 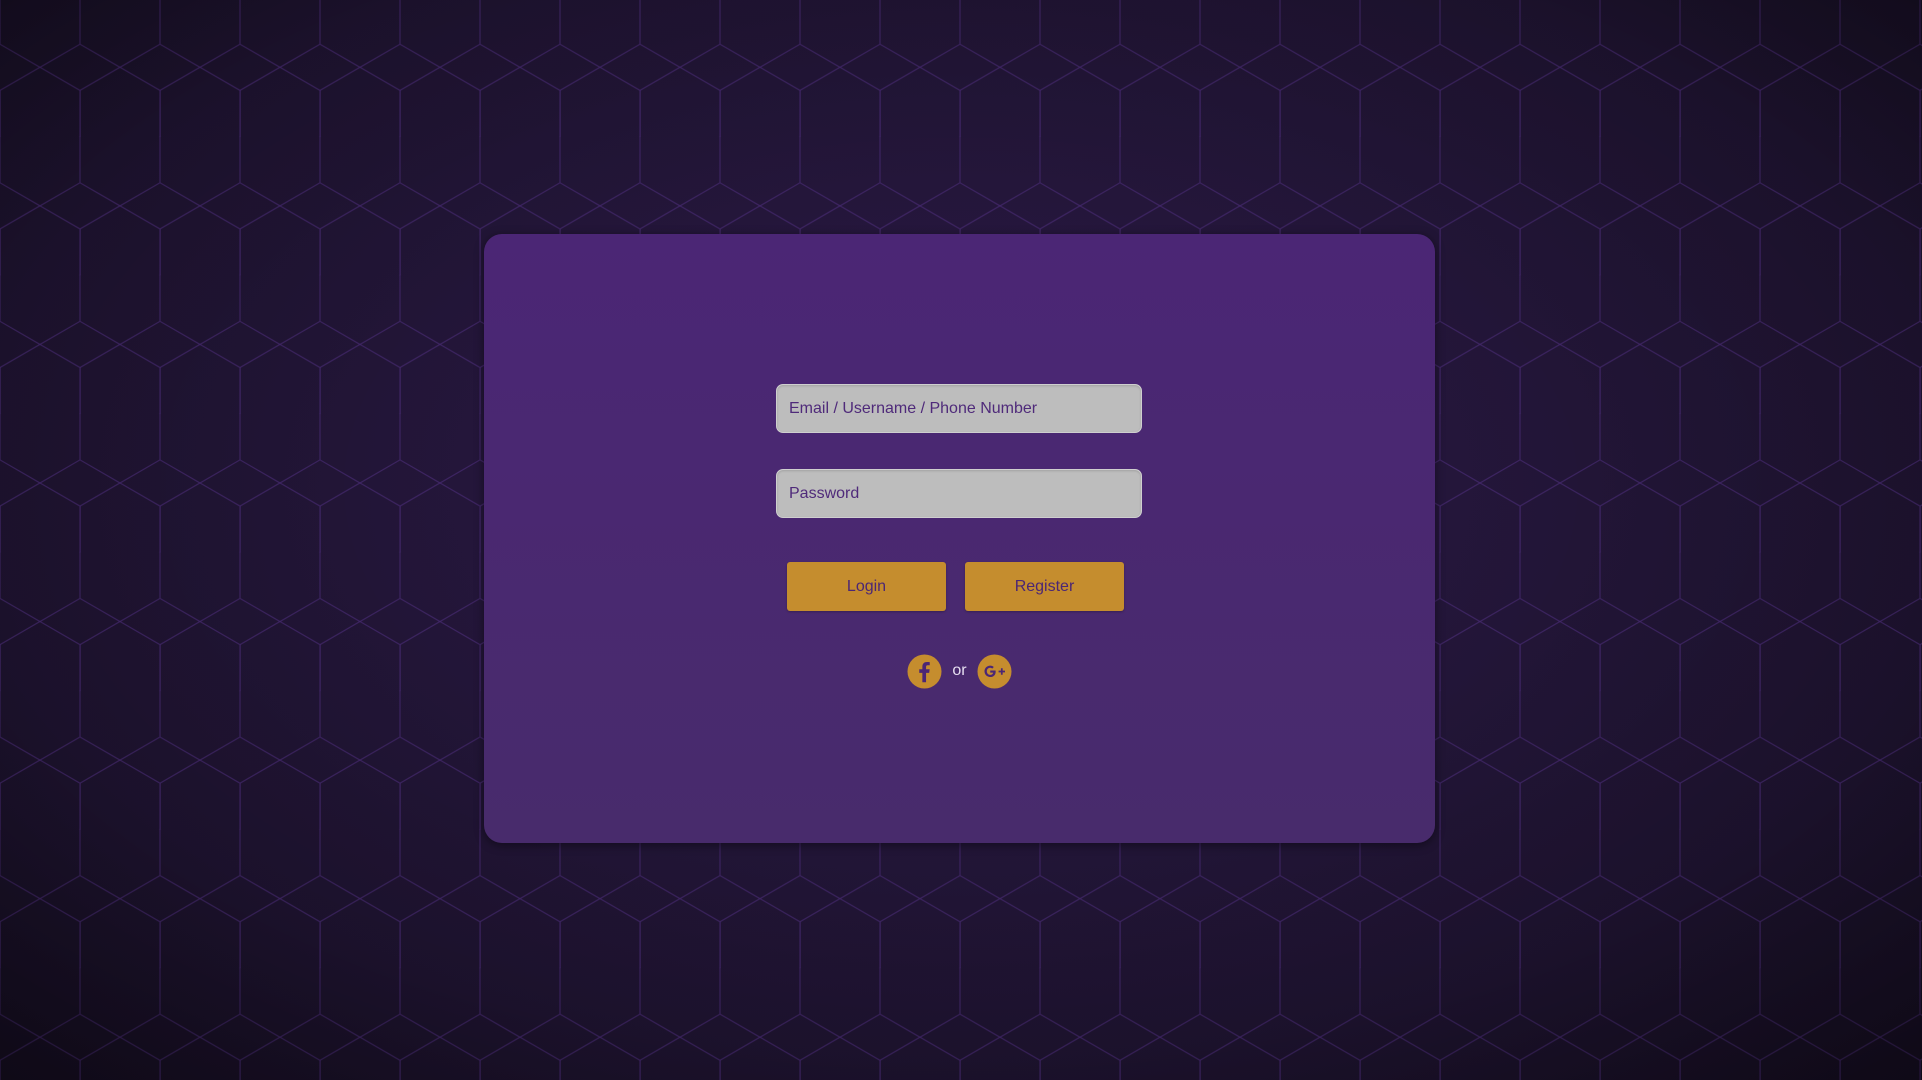 I want to click on email-username-phone-input, so click(x=959, y=408).